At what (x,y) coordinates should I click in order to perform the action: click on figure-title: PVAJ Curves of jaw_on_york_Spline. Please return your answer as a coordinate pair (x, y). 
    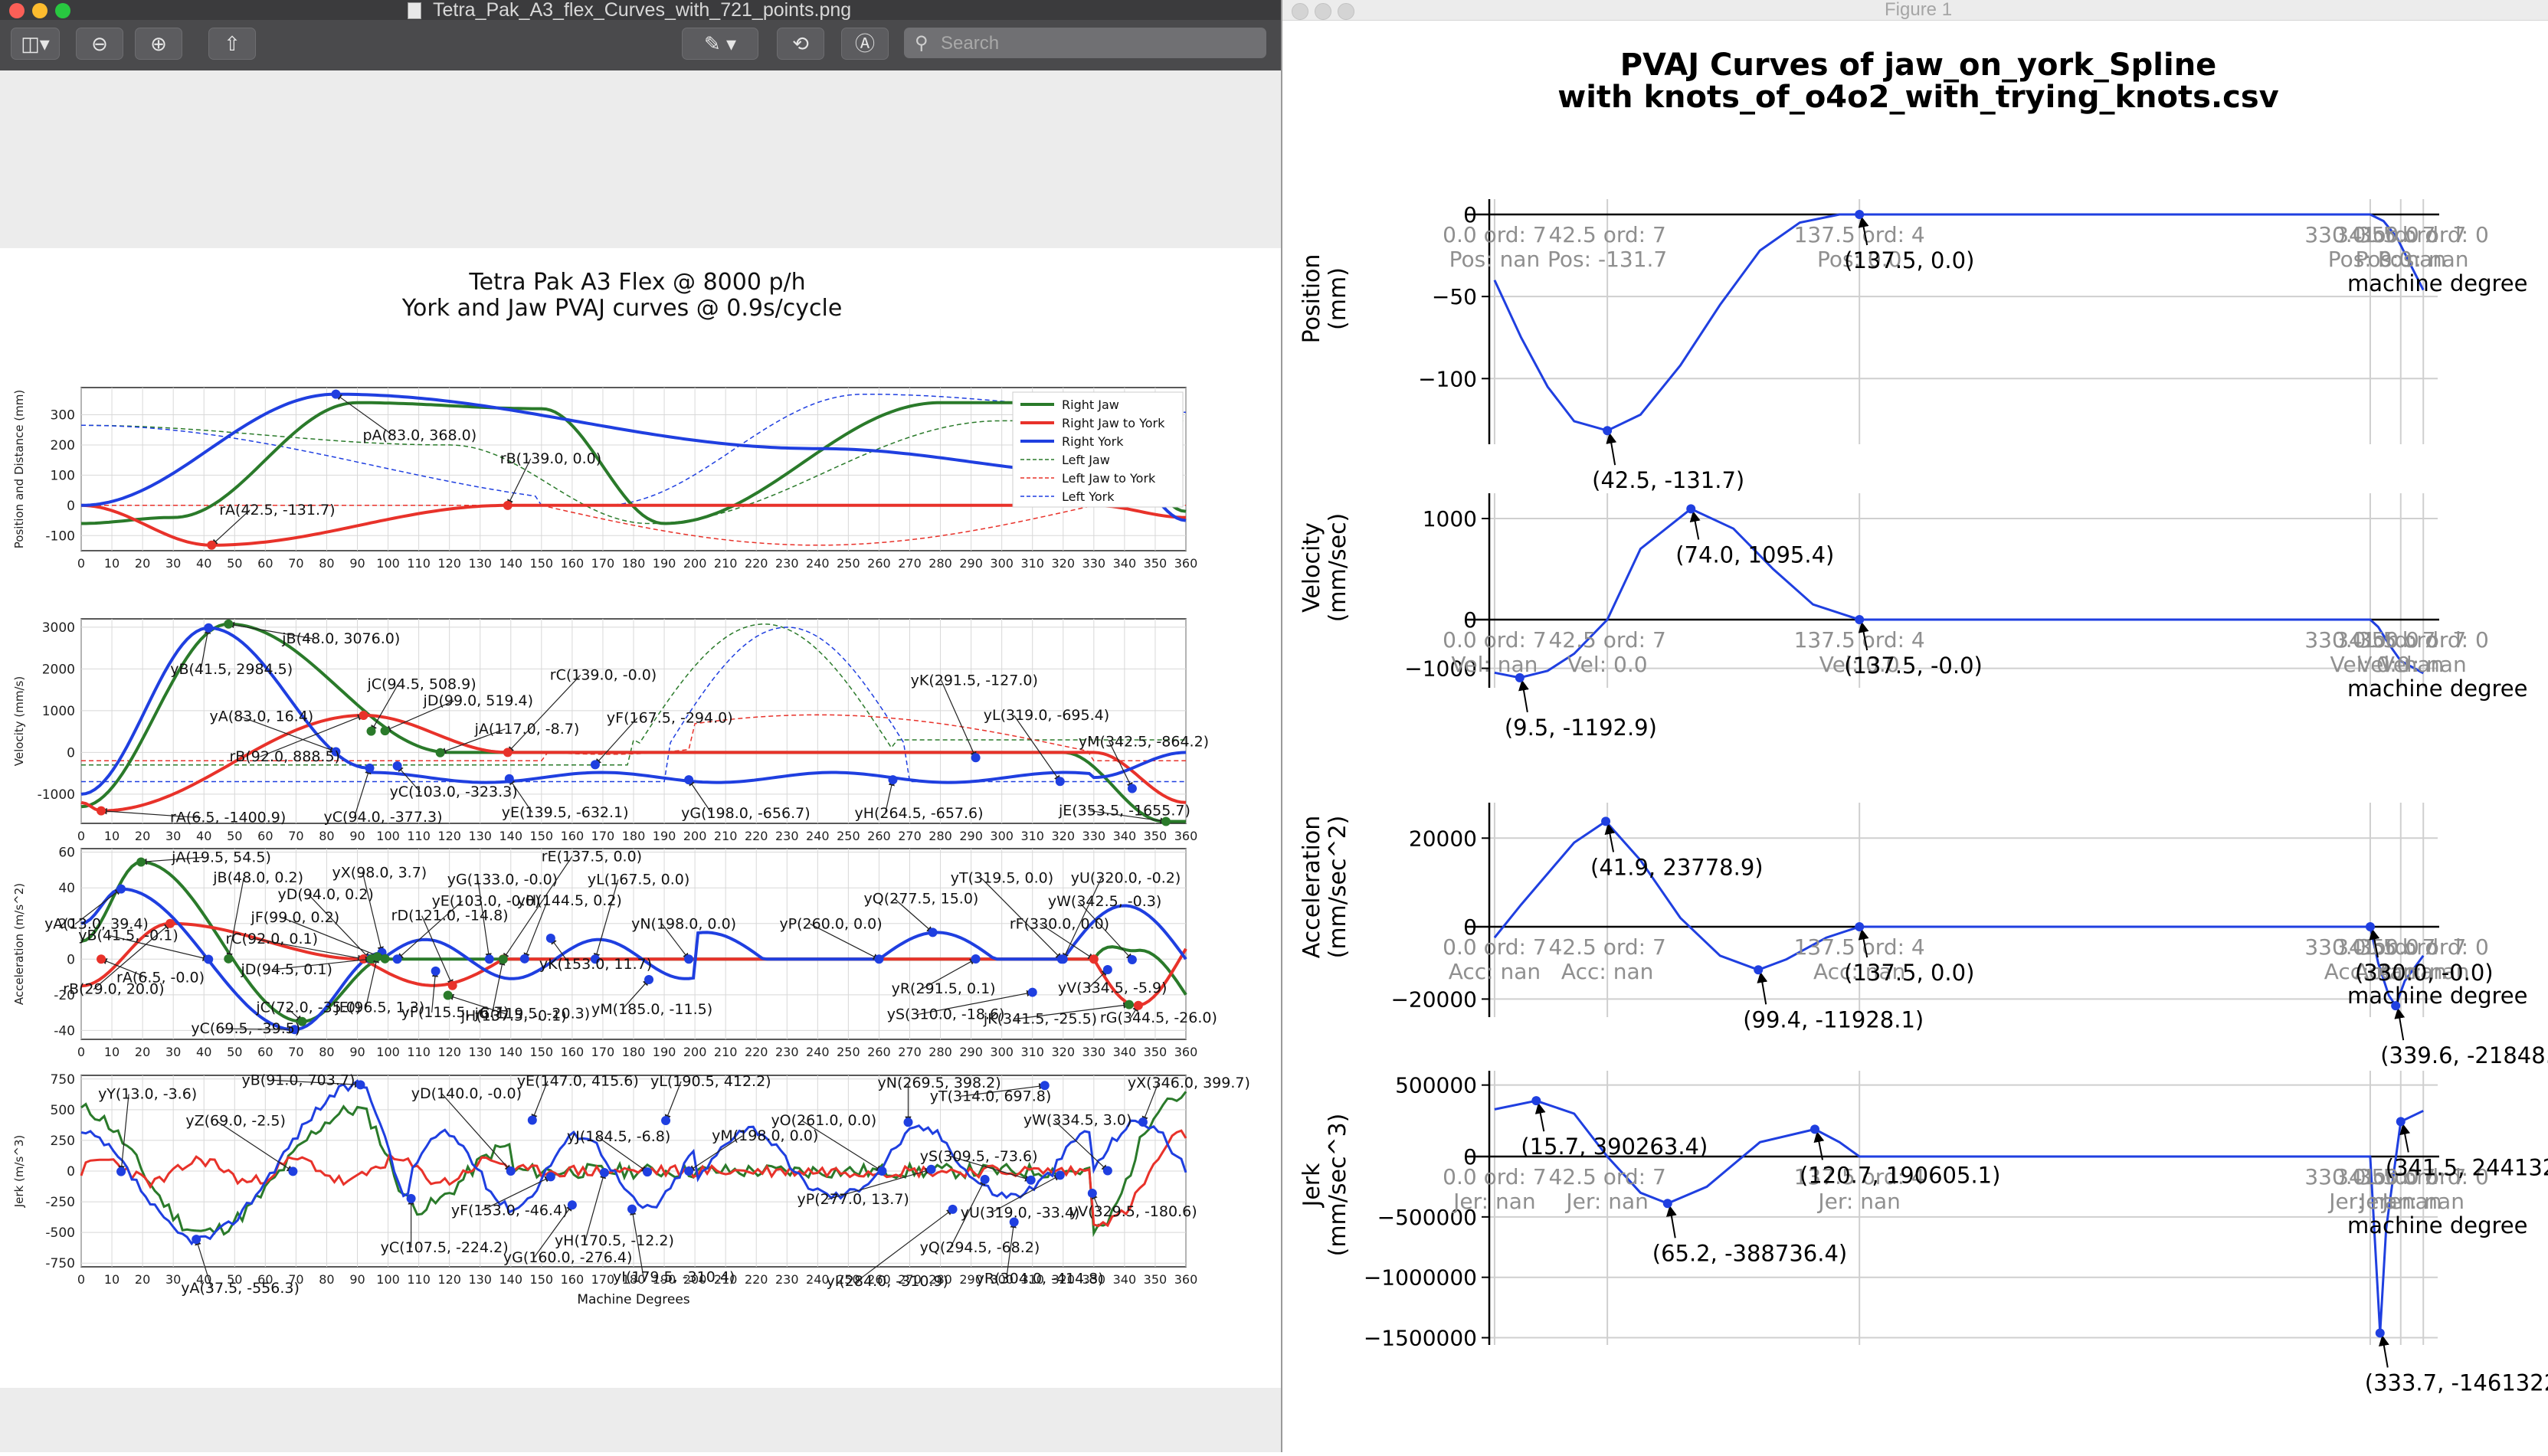
    Looking at the image, I should click on (1919, 65).